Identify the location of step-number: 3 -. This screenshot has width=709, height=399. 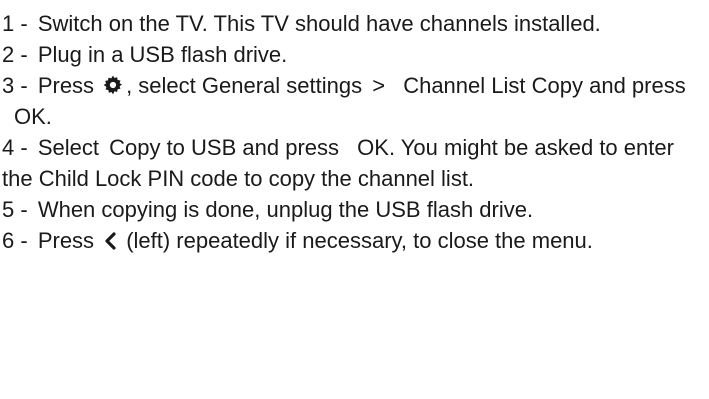
(15, 85).